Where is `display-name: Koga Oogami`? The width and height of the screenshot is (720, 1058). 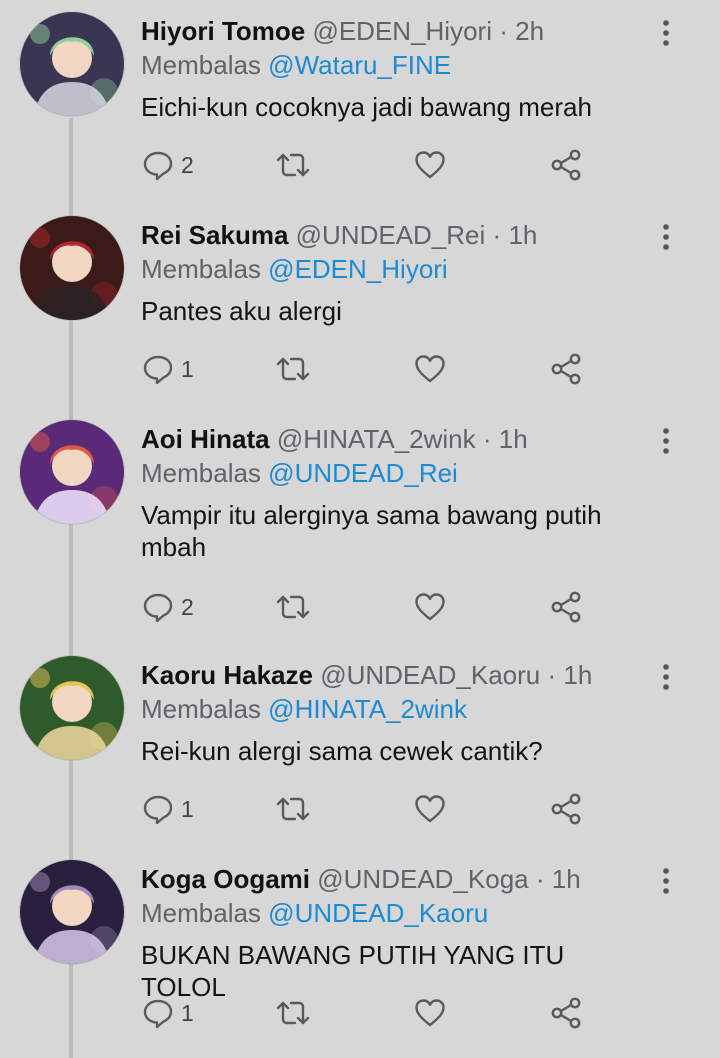 display-name: Koga Oogami is located at coordinates (225, 879).